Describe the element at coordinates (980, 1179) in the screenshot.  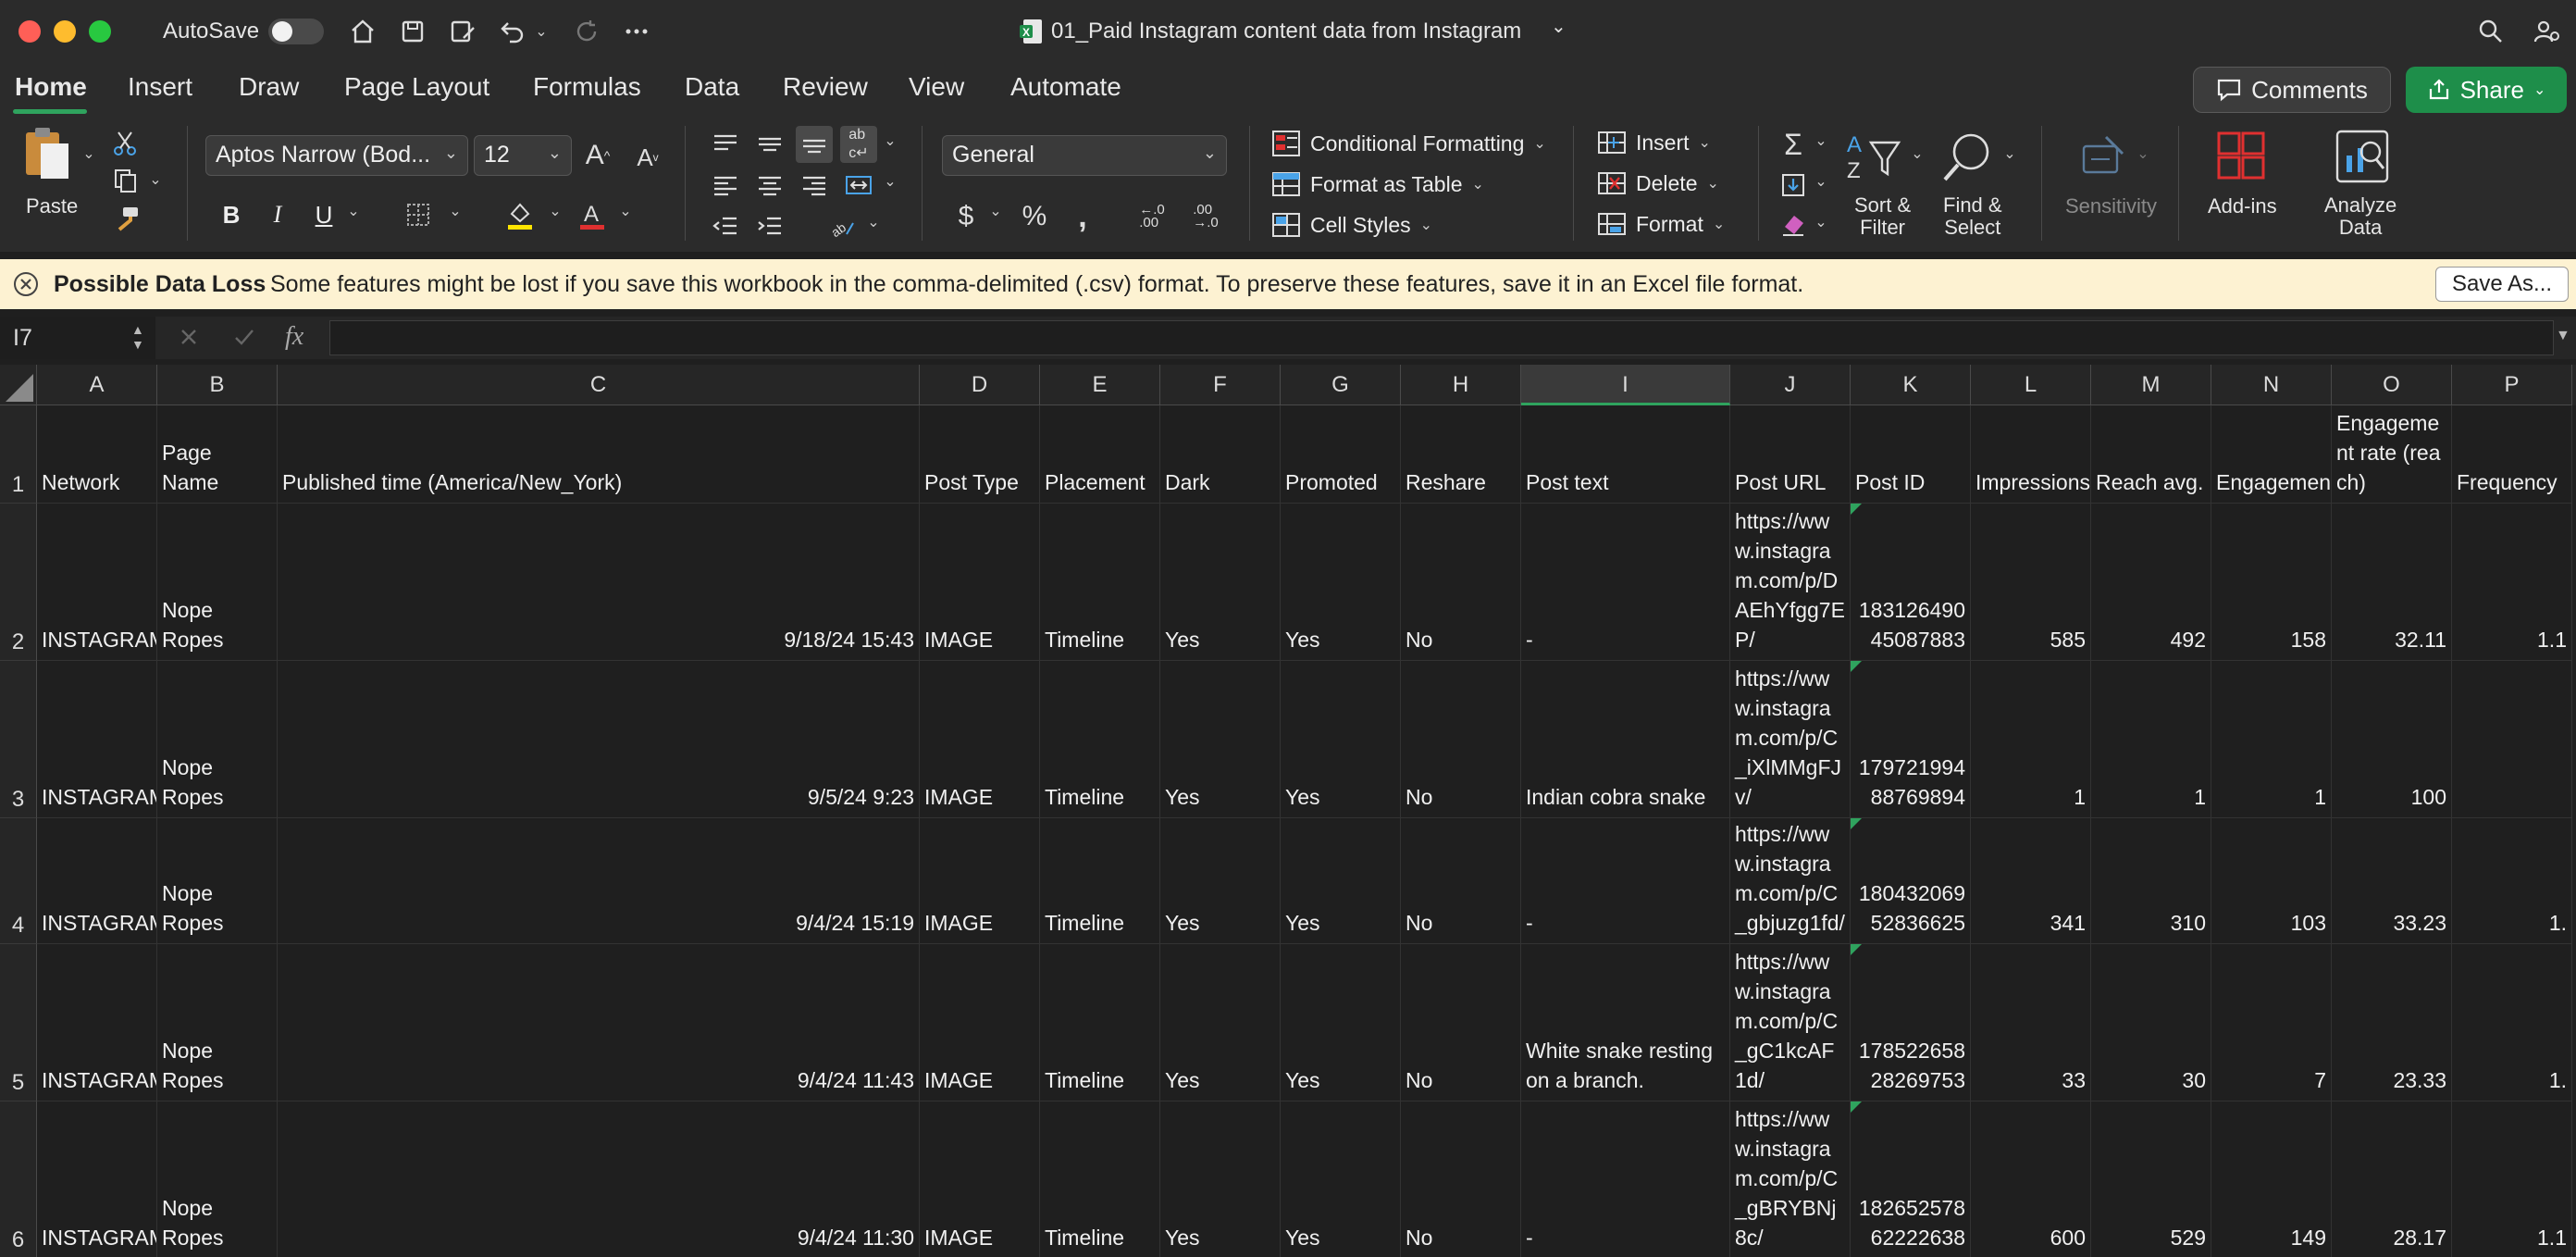
I see `cell-d6: IMAGE` at that location.